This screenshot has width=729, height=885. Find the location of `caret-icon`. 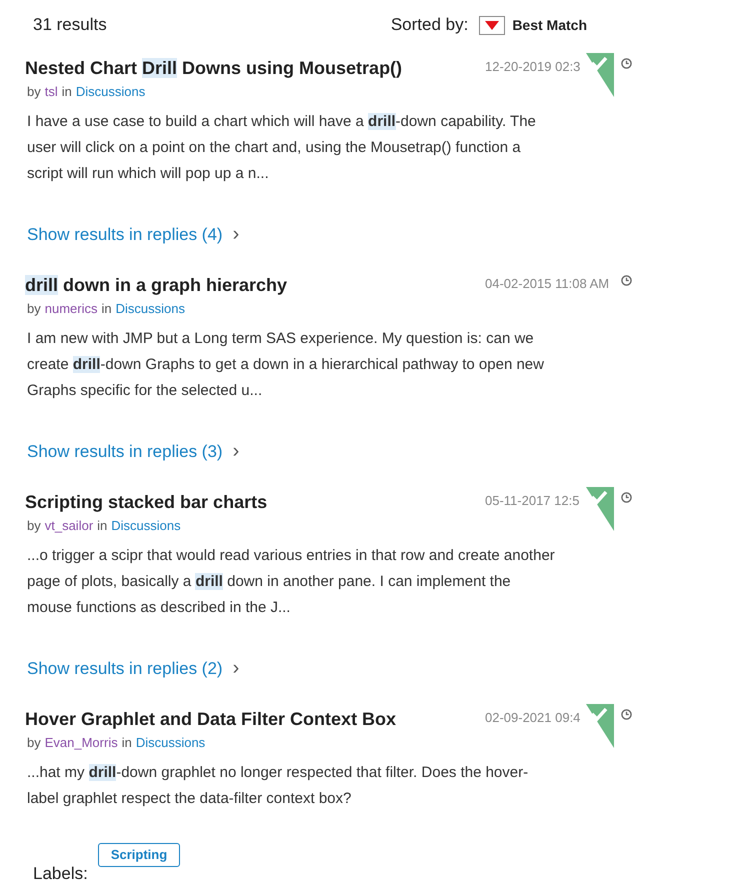

caret-icon is located at coordinates (492, 25).